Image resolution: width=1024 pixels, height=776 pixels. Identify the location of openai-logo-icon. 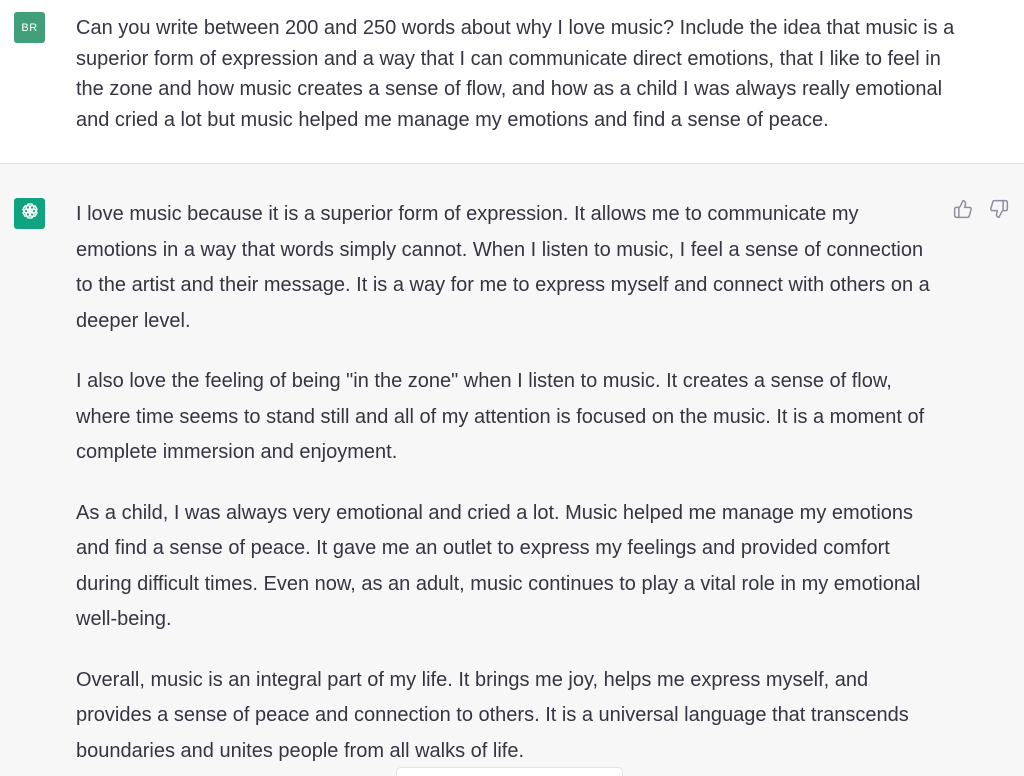
(30, 213).